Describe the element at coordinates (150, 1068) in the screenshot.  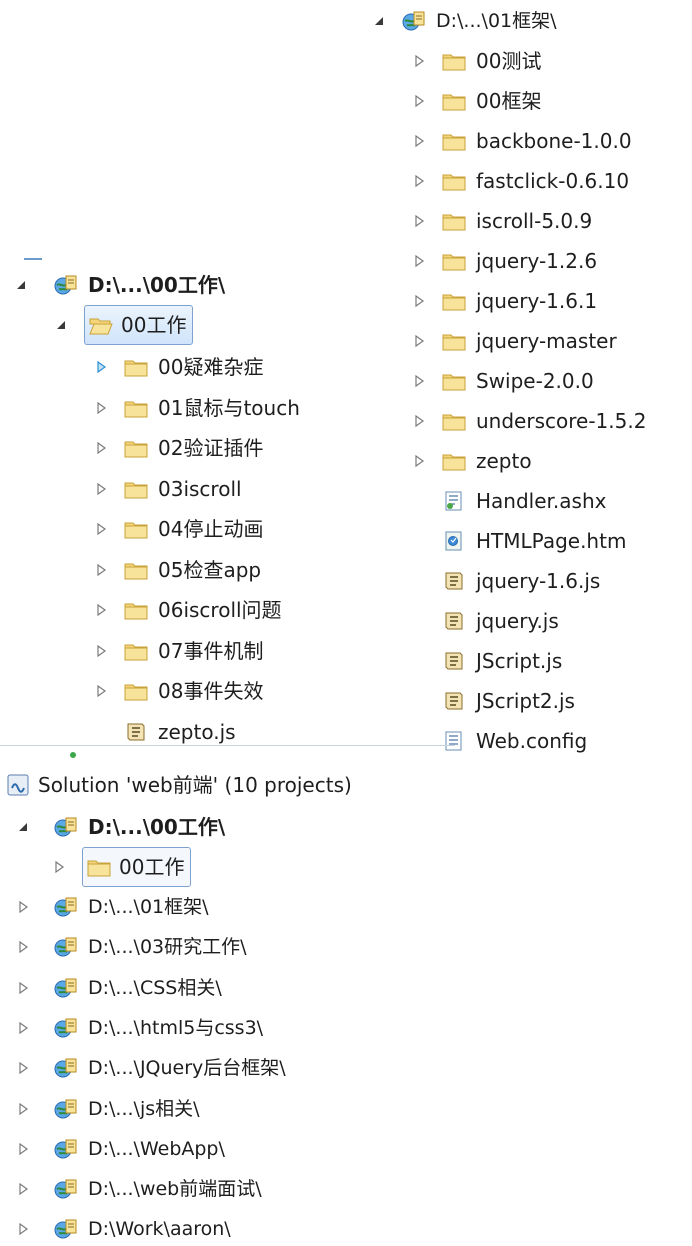
I see `tree-row-project: D:\...\JQuery后台框架\` at that location.